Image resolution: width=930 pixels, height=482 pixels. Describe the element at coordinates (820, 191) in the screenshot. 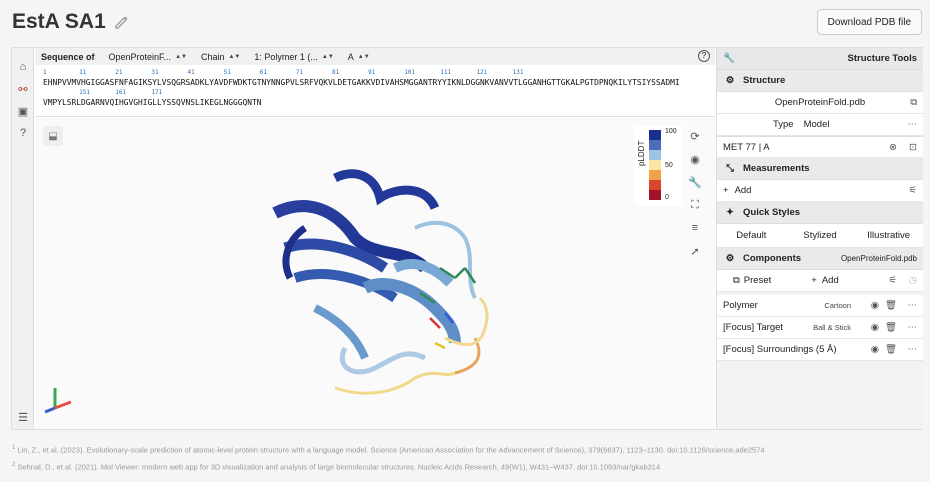

I see `measurements-add-row: + Add ⚟` at that location.